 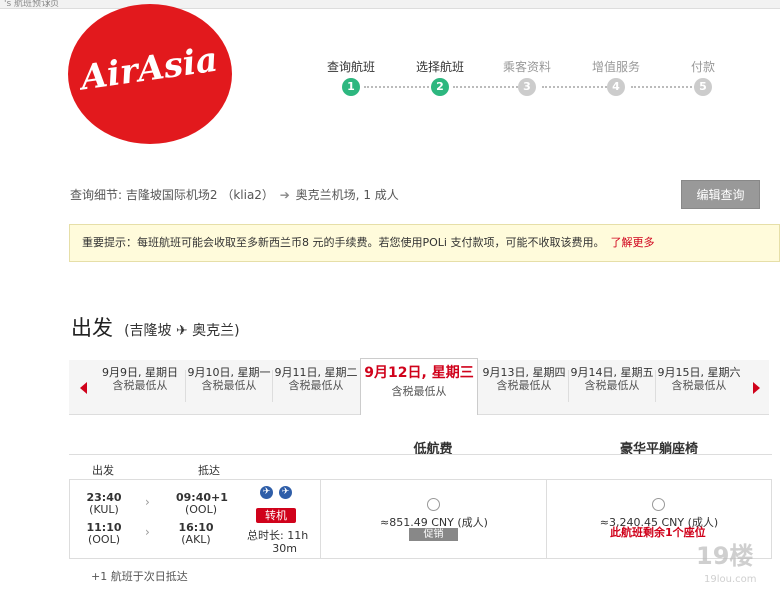 I want to click on summary-origin: 吉隆坡国际机场2 （klia2）, so click(x=199, y=195).